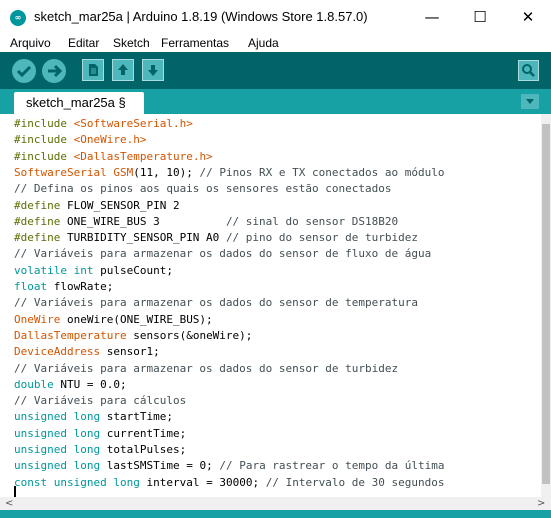 Image resolution: width=551 pixels, height=518 pixels. I want to click on minimize-button: —, so click(432, 17).